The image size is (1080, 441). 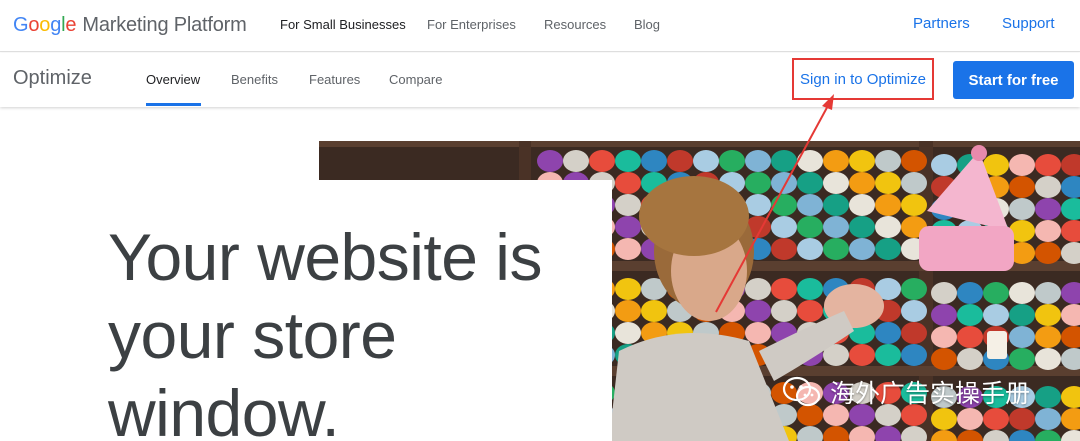 What do you see at coordinates (325, 257) in the screenshot?
I see `headline-line-1: Your website is` at bounding box center [325, 257].